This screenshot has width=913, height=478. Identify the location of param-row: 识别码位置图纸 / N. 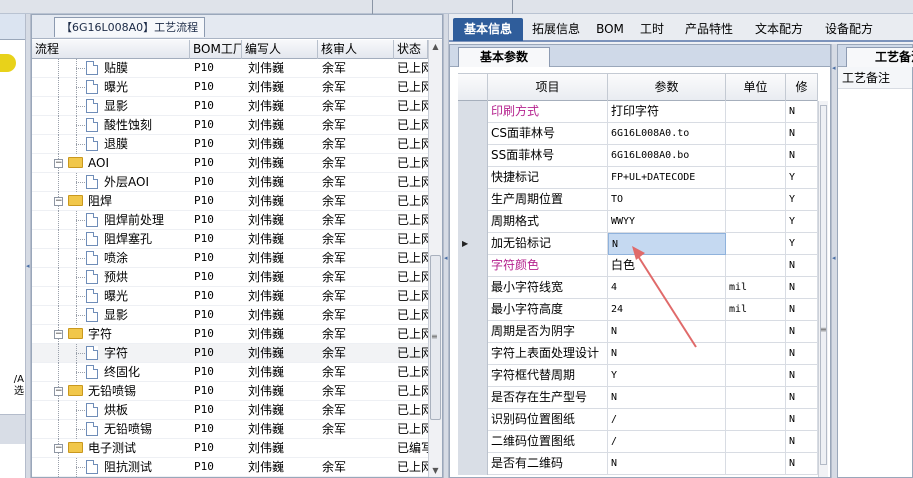
(638, 420).